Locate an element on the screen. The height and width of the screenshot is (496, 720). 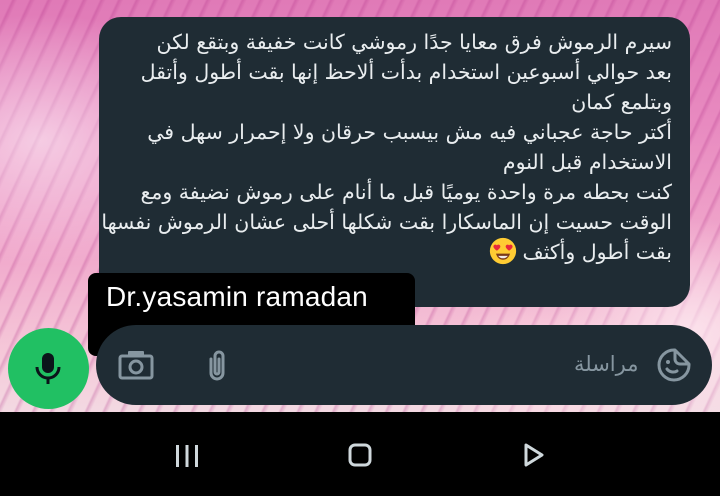
message-line: الاستخدام قبل النوم is located at coordinates (587, 162).